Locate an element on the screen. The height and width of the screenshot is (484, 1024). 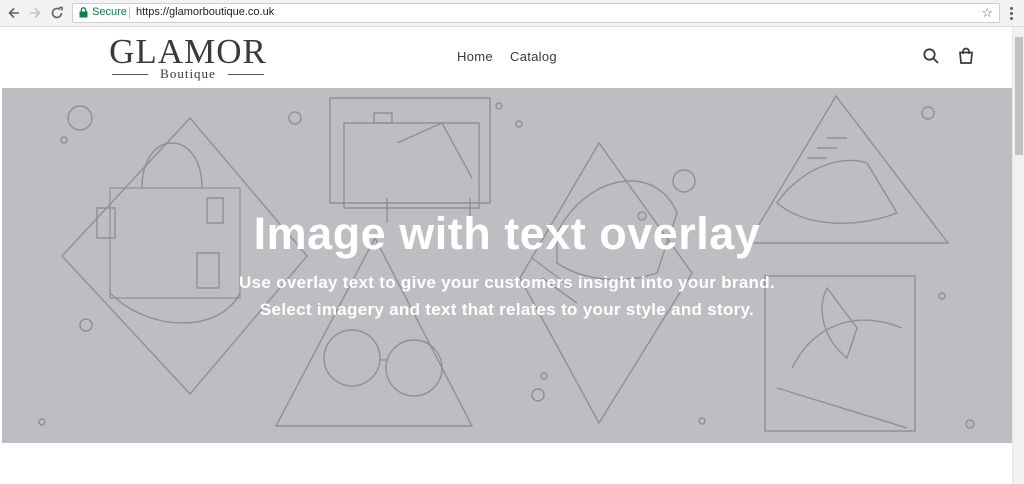
cart-button is located at coordinates (966, 56).